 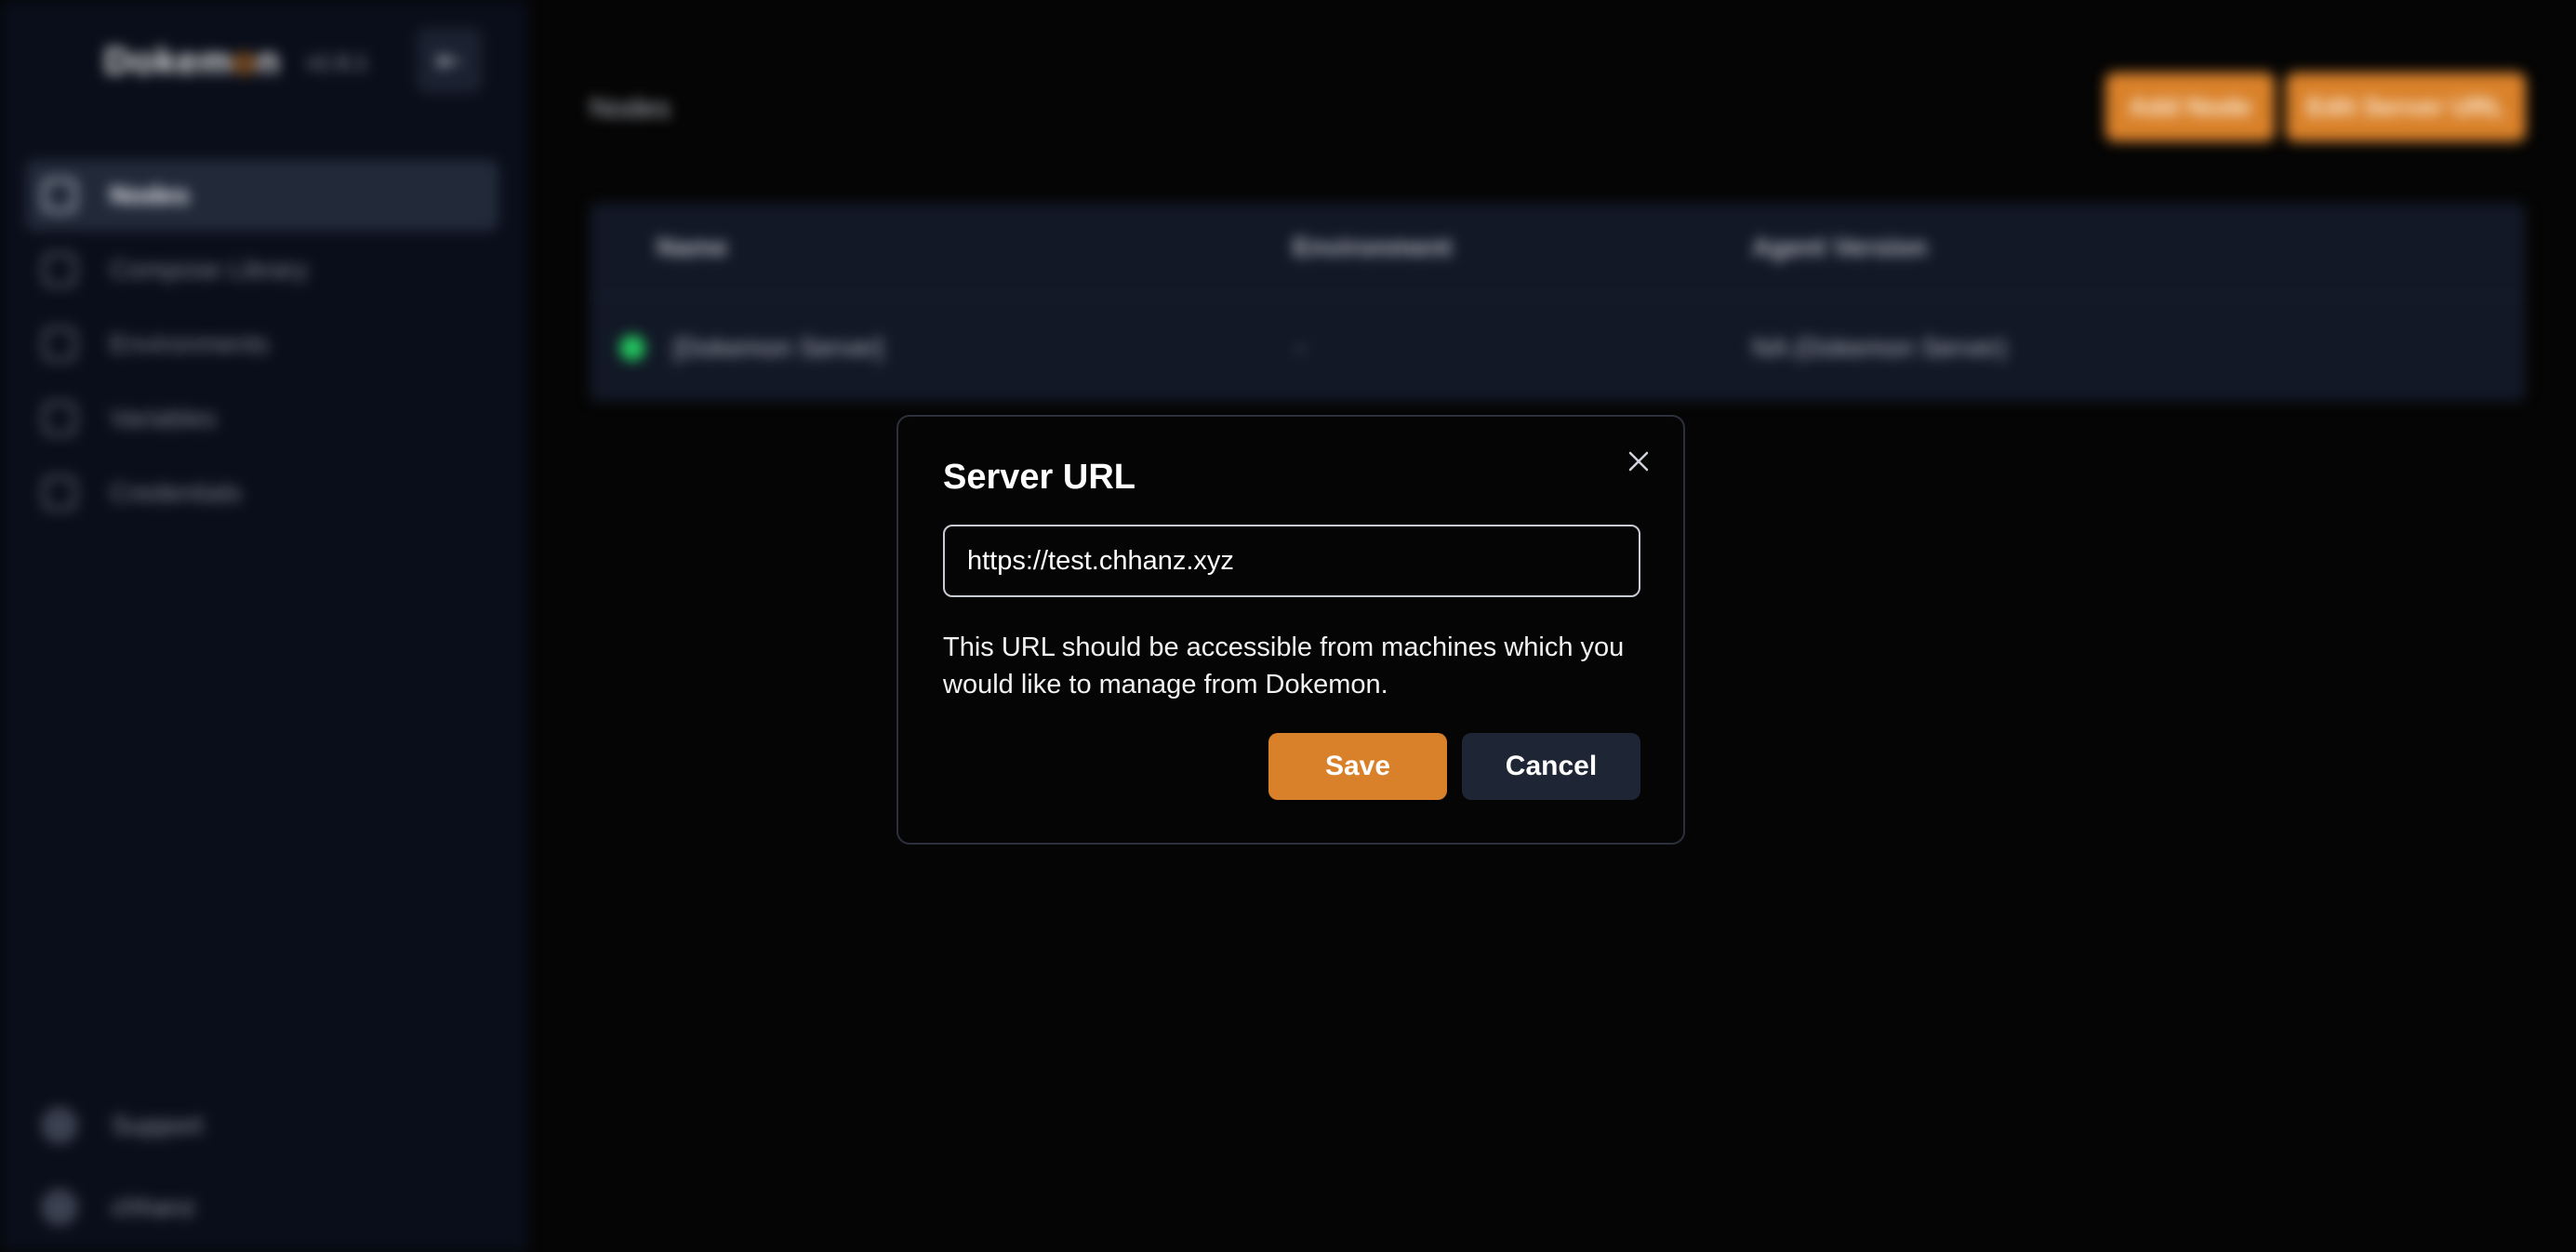 I want to click on page-title: Nodes, so click(x=630, y=108).